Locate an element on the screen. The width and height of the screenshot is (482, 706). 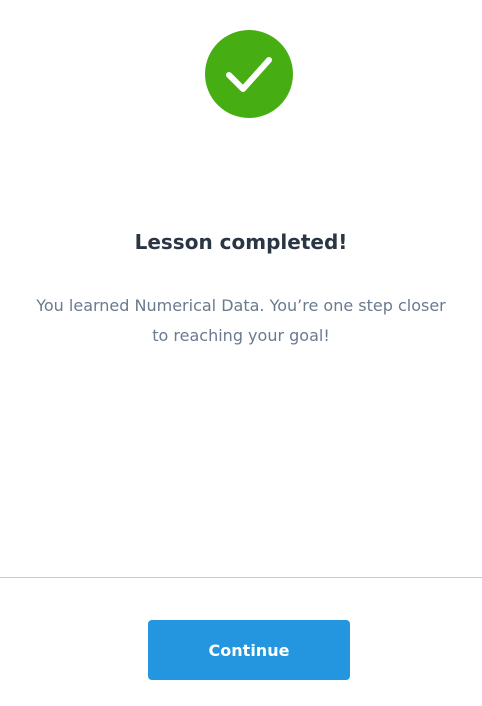
continue-button: Continue is located at coordinates (249, 650).